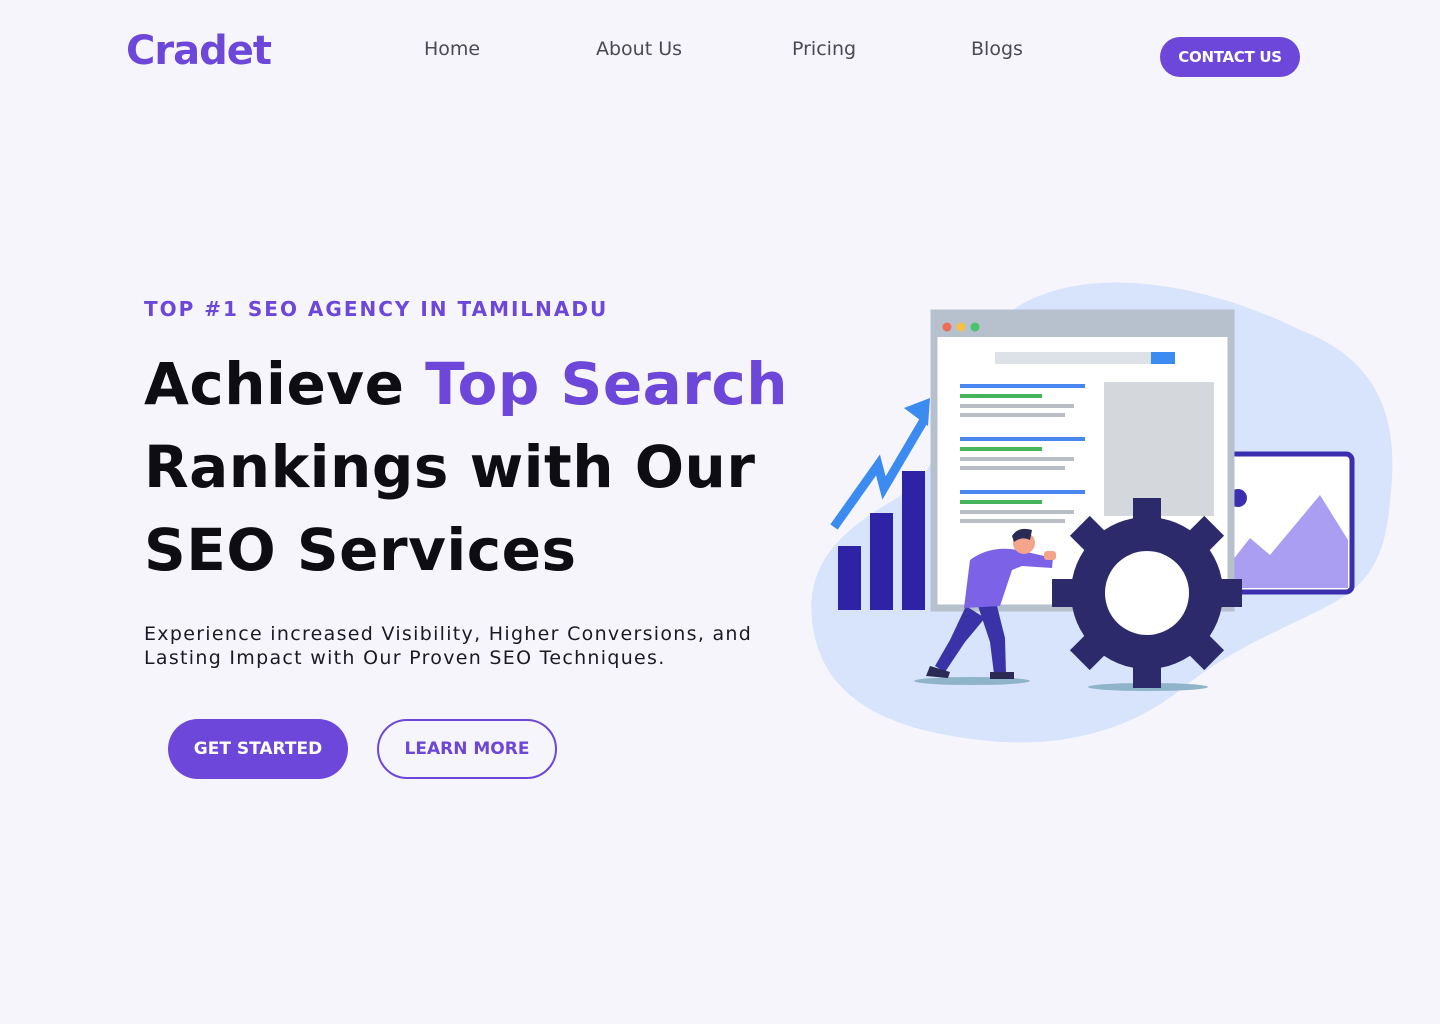 The height and width of the screenshot is (1024, 1440). What do you see at coordinates (199, 51) in the screenshot?
I see `brand-logo: Cradet` at bounding box center [199, 51].